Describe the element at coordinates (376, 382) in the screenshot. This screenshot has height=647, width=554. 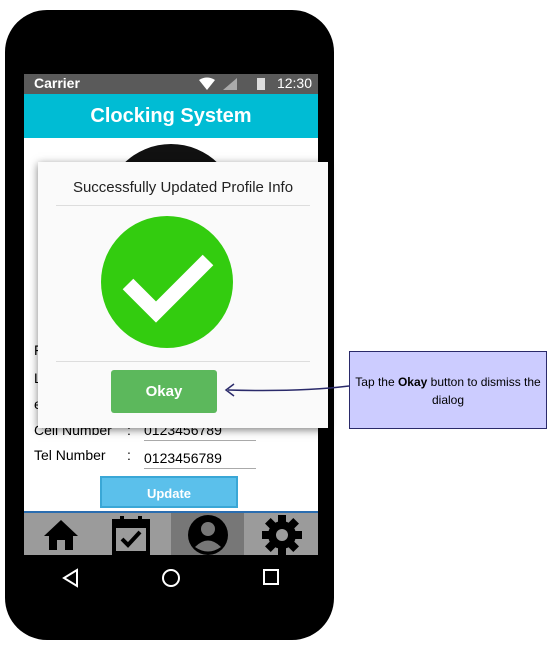
I see `note-text-before: Tap the` at that location.